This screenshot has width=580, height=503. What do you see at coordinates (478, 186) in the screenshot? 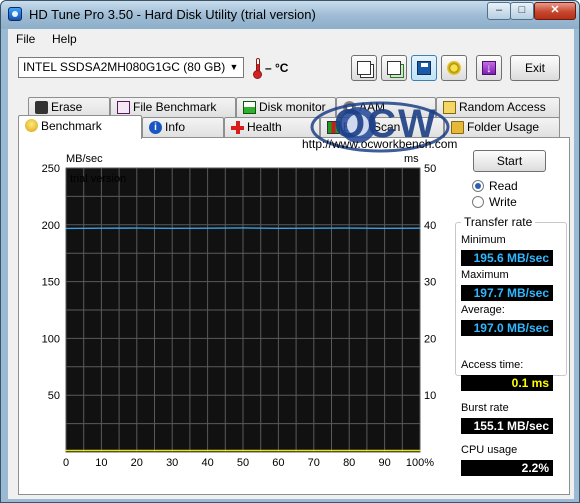
I see `radio-dot-read` at bounding box center [478, 186].